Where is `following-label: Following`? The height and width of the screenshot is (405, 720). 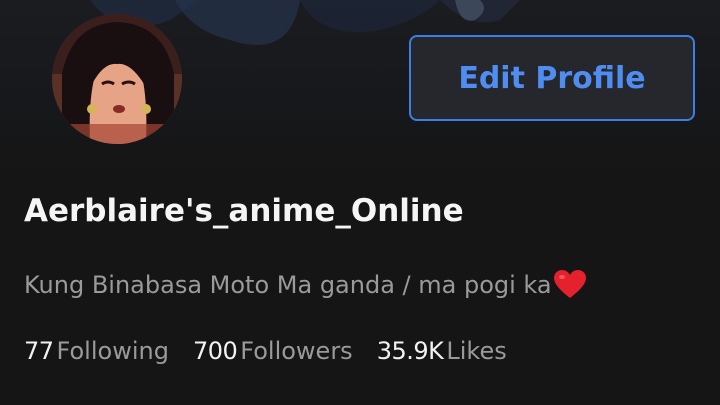
following-label: Following is located at coordinates (112, 351).